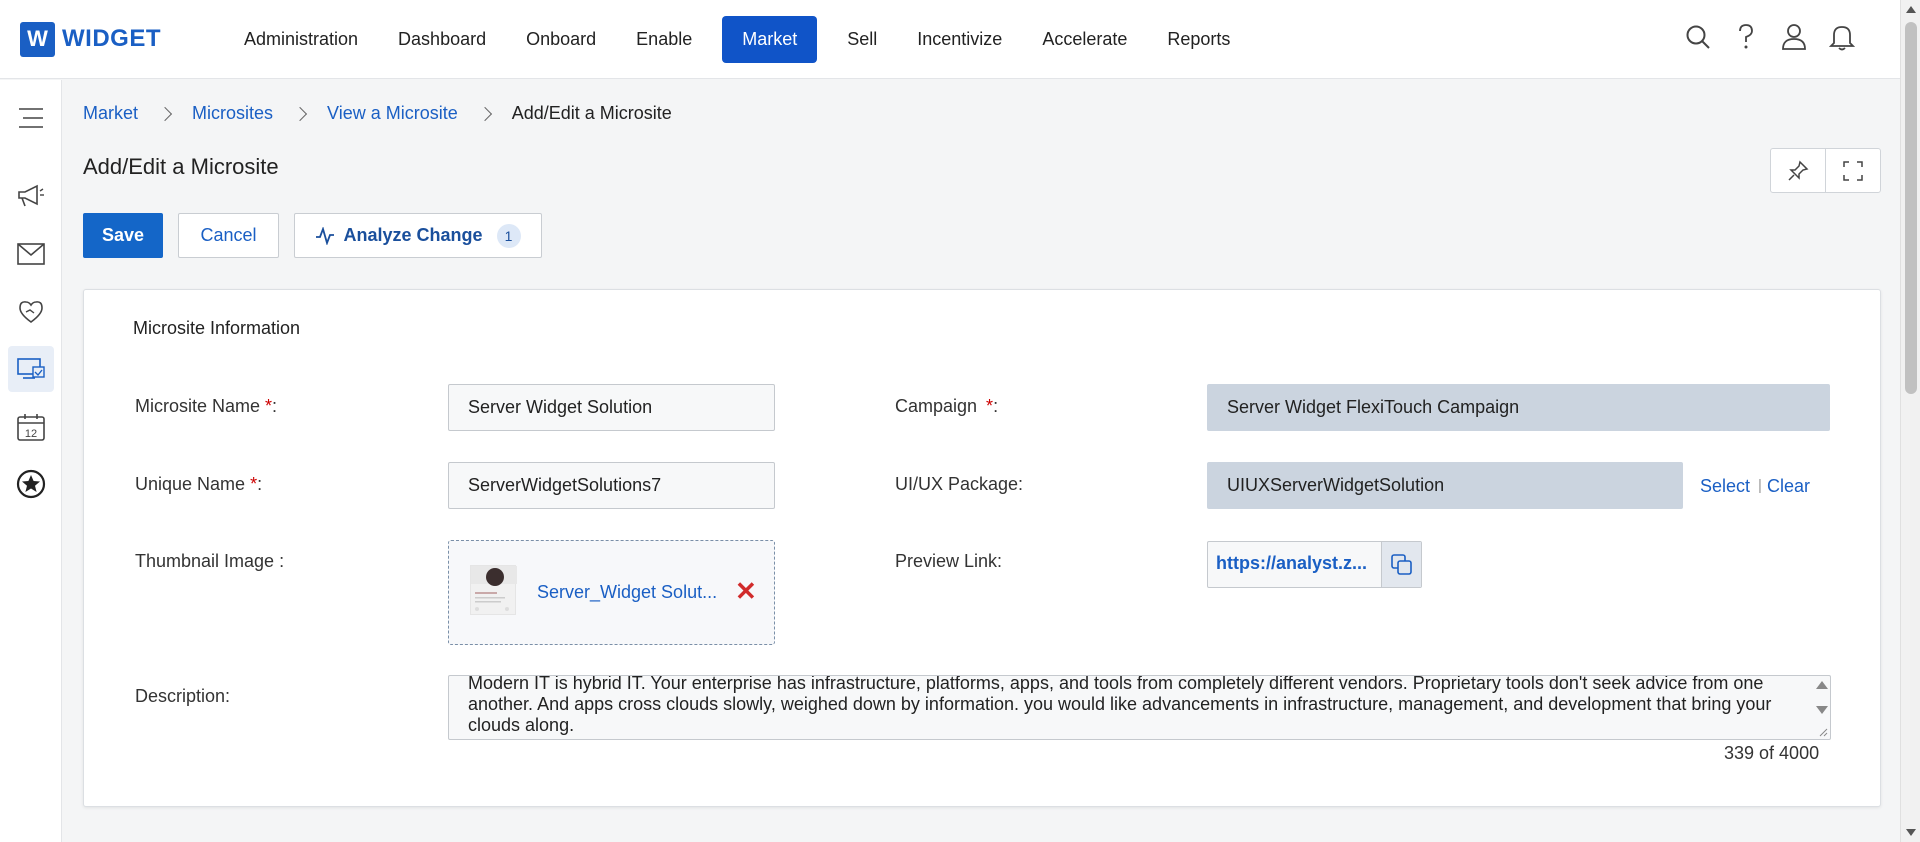 The height and width of the screenshot is (842, 1920). Describe the element at coordinates (664, 39) in the screenshot. I see `nav-item-enable: Enable` at that location.